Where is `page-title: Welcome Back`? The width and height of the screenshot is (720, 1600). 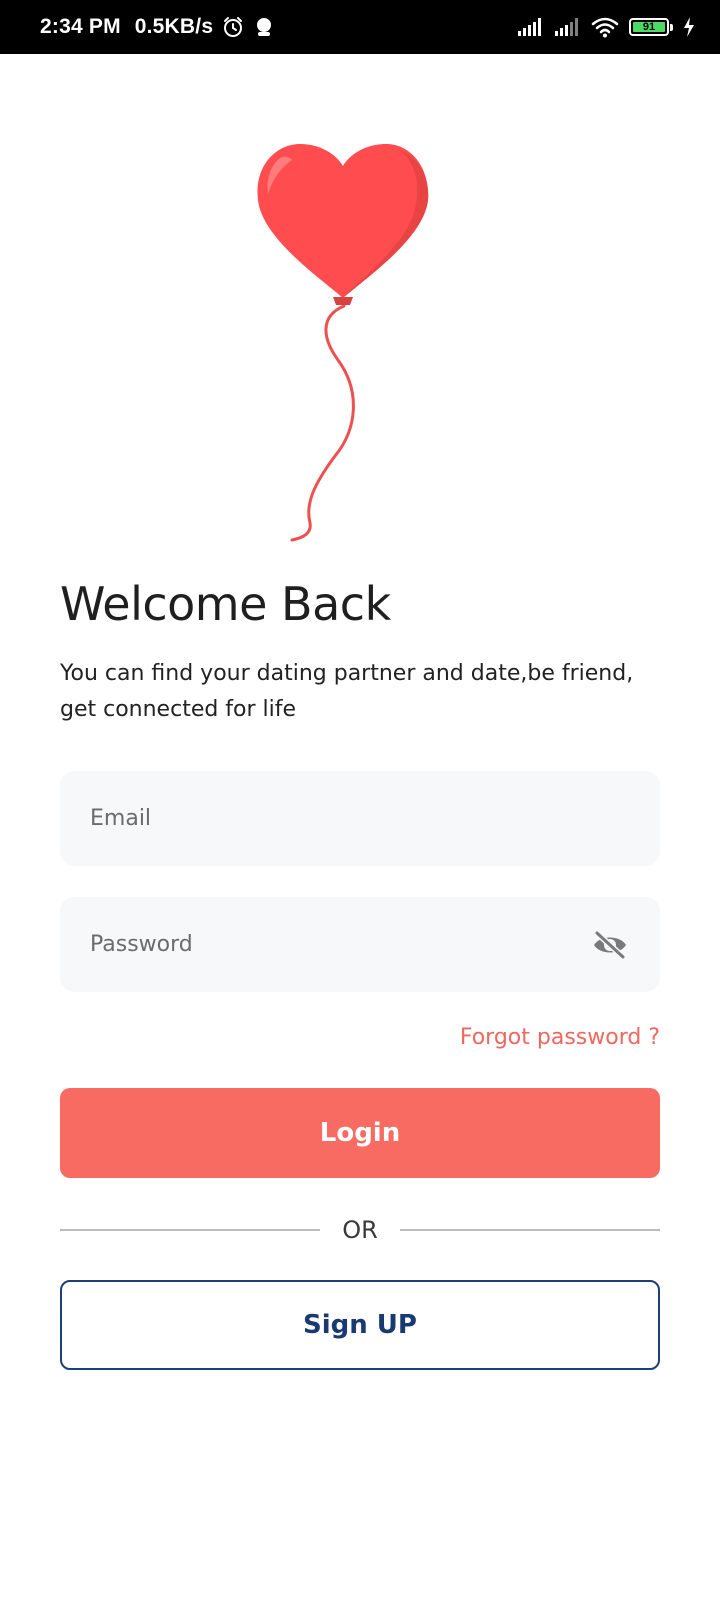
page-title: Welcome Back is located at coordinates (225, 604).